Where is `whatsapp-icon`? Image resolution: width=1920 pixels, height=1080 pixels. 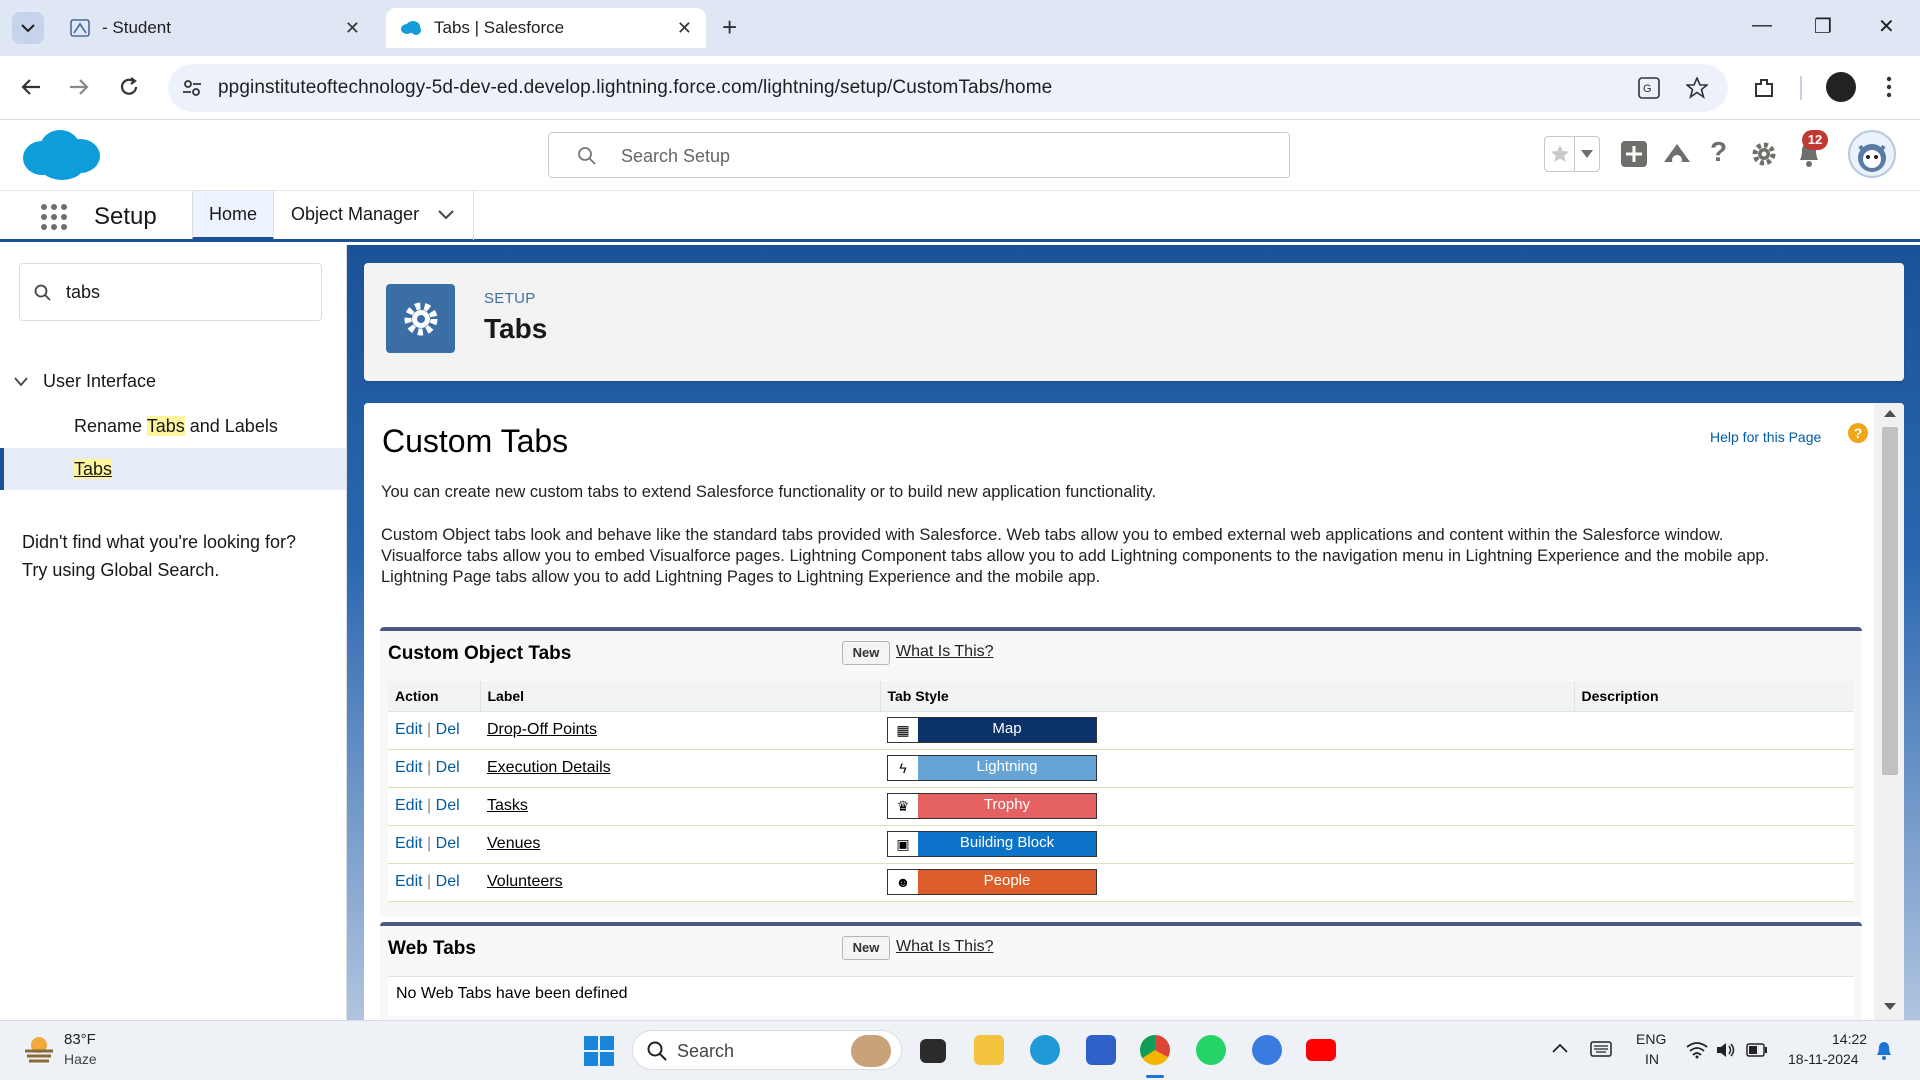 whatsapp-icon is located at coordinates (1211, 1050).